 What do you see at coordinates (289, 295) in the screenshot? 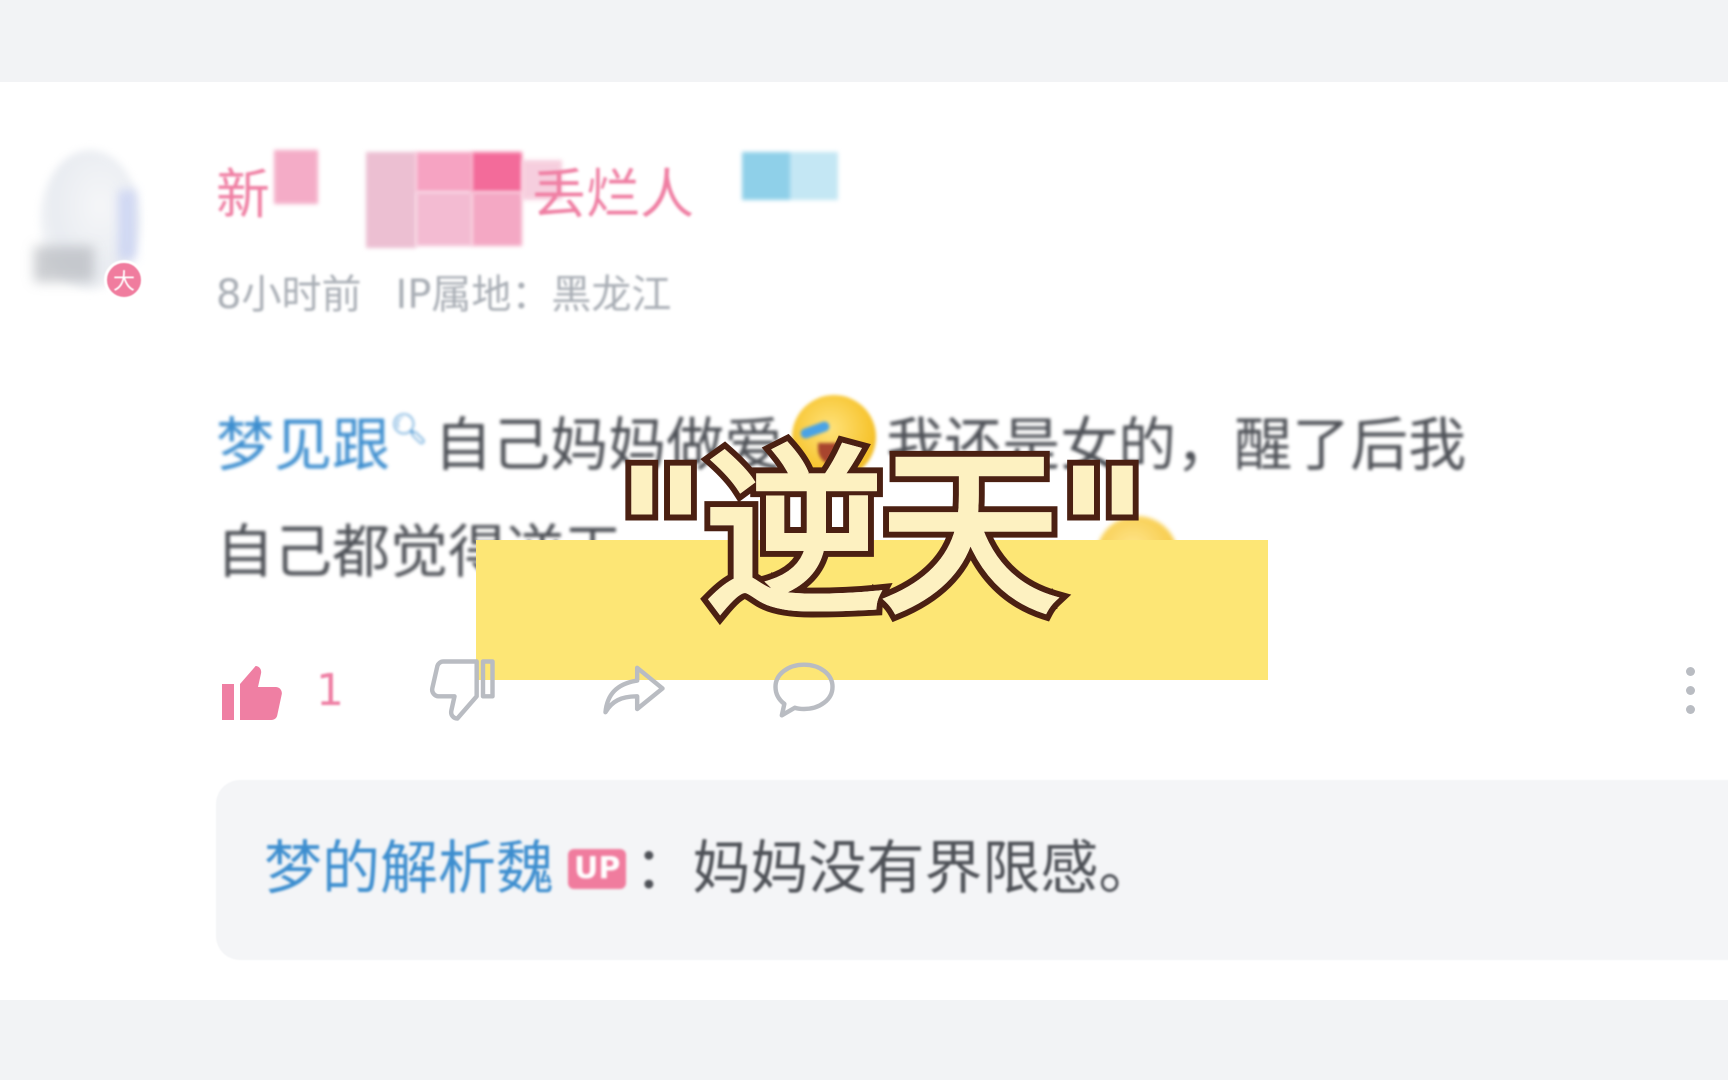
I see `comment-time: 8小时前` at bounding box center [289, 295].